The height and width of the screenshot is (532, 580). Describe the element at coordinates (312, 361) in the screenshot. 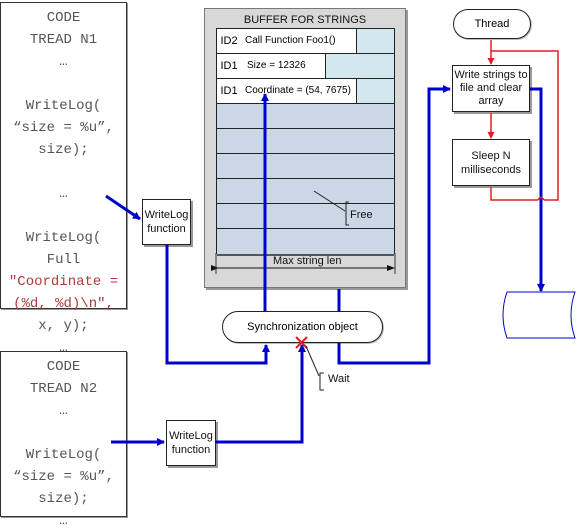

I see `wait-callout-line` at that location.